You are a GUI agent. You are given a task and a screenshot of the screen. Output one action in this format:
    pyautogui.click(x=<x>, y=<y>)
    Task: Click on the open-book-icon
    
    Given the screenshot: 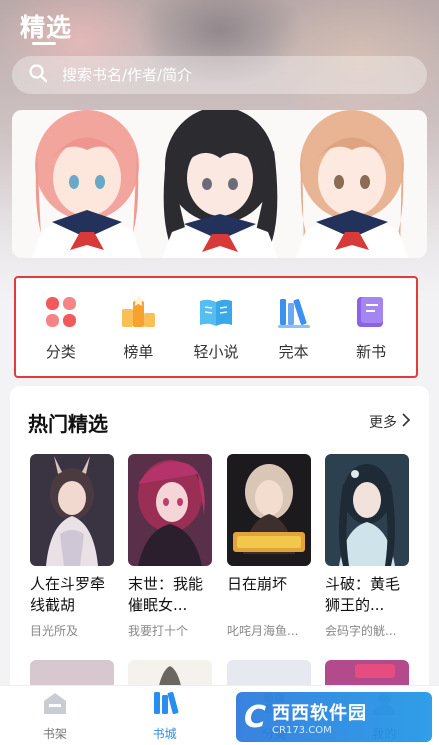 What is the action you would take?
    pyautogui.click(x=216, y=312)
    